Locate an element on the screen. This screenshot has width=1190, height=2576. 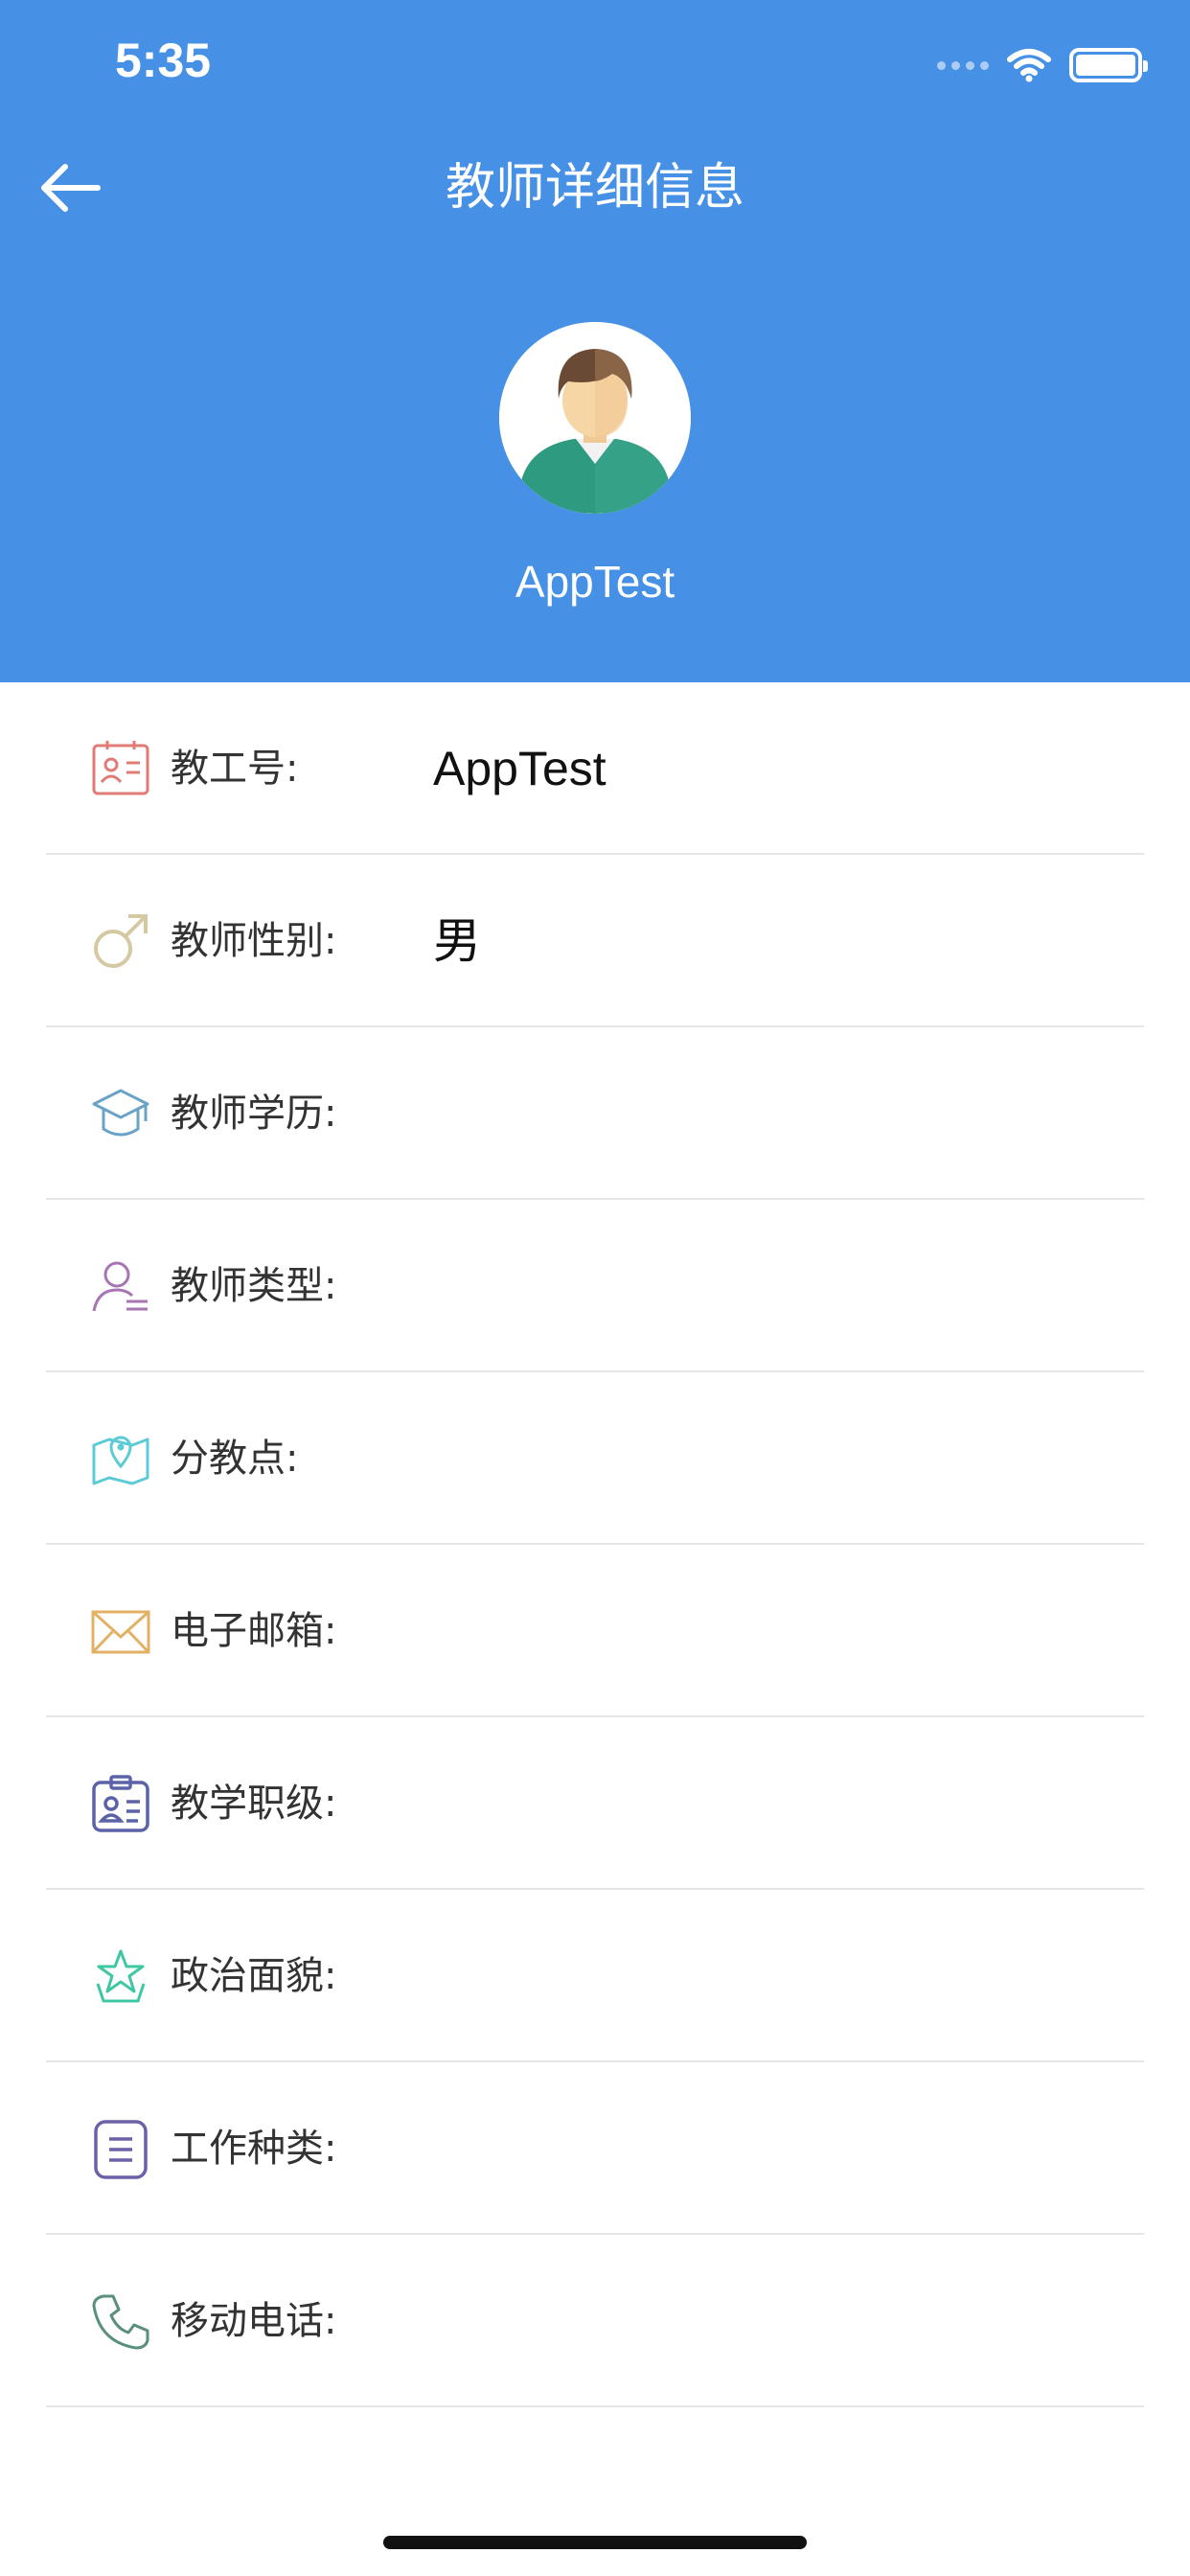
id-card-icon is located at coordinates (121, 768).